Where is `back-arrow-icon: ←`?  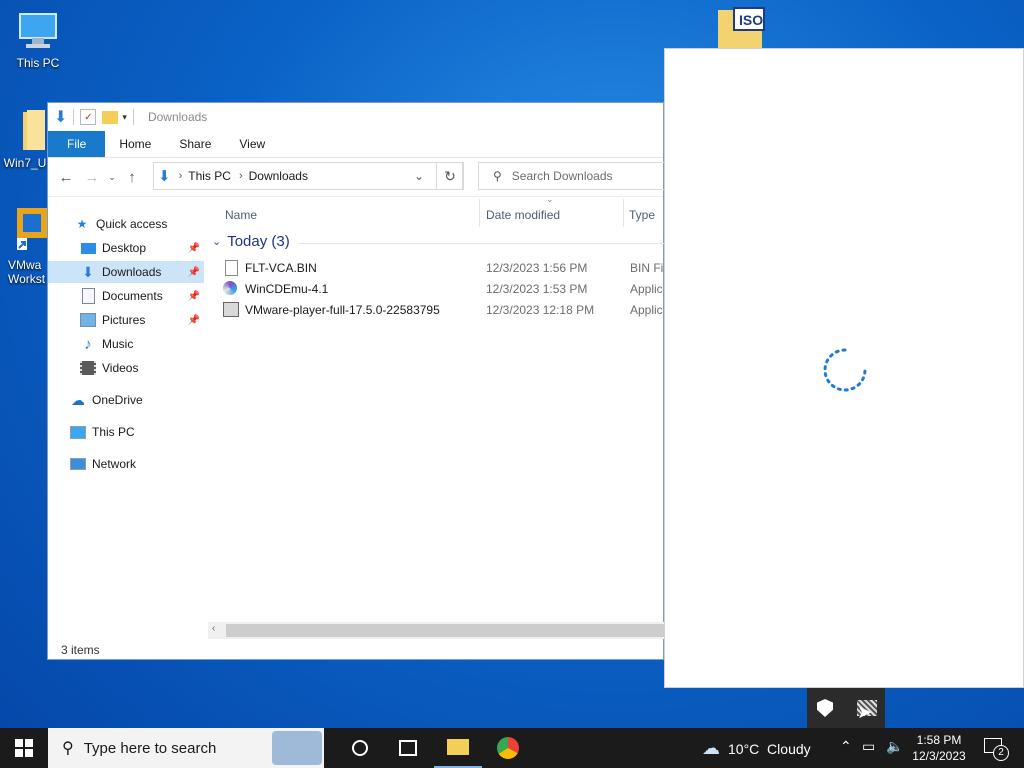
back-arrow-icon: ← is located at coordinates (66, 177).